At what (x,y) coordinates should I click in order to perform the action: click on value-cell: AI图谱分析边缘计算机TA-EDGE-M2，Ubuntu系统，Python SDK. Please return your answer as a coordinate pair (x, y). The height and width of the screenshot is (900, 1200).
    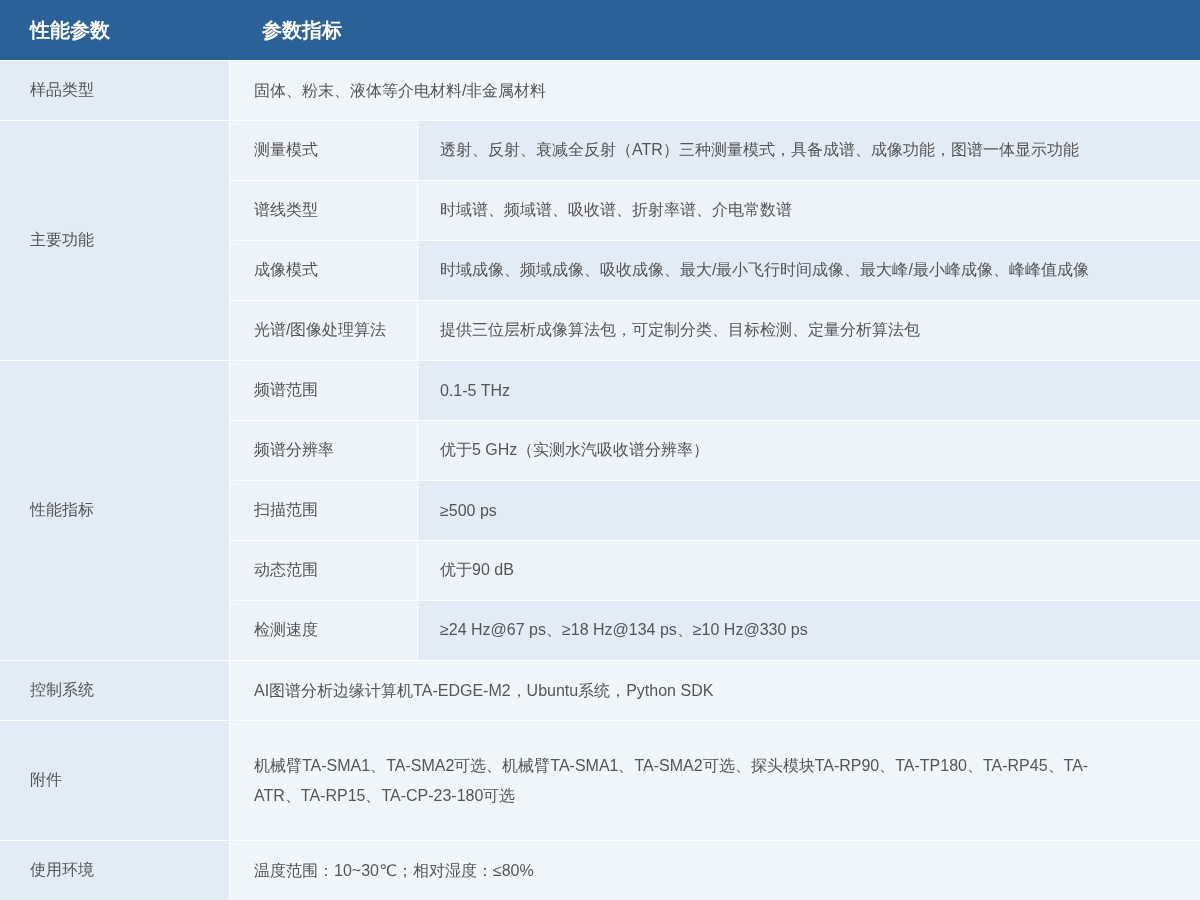
    Looking at the image, I should click on (715, 690).